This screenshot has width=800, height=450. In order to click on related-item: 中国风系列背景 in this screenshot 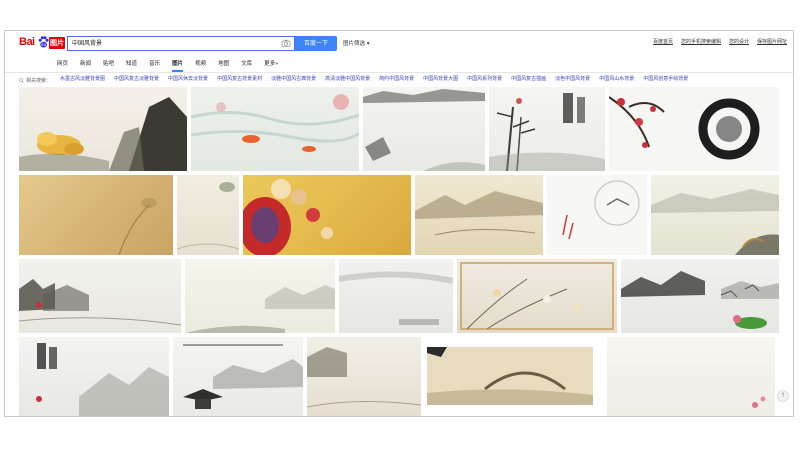, I will do `click(484, 80)`.